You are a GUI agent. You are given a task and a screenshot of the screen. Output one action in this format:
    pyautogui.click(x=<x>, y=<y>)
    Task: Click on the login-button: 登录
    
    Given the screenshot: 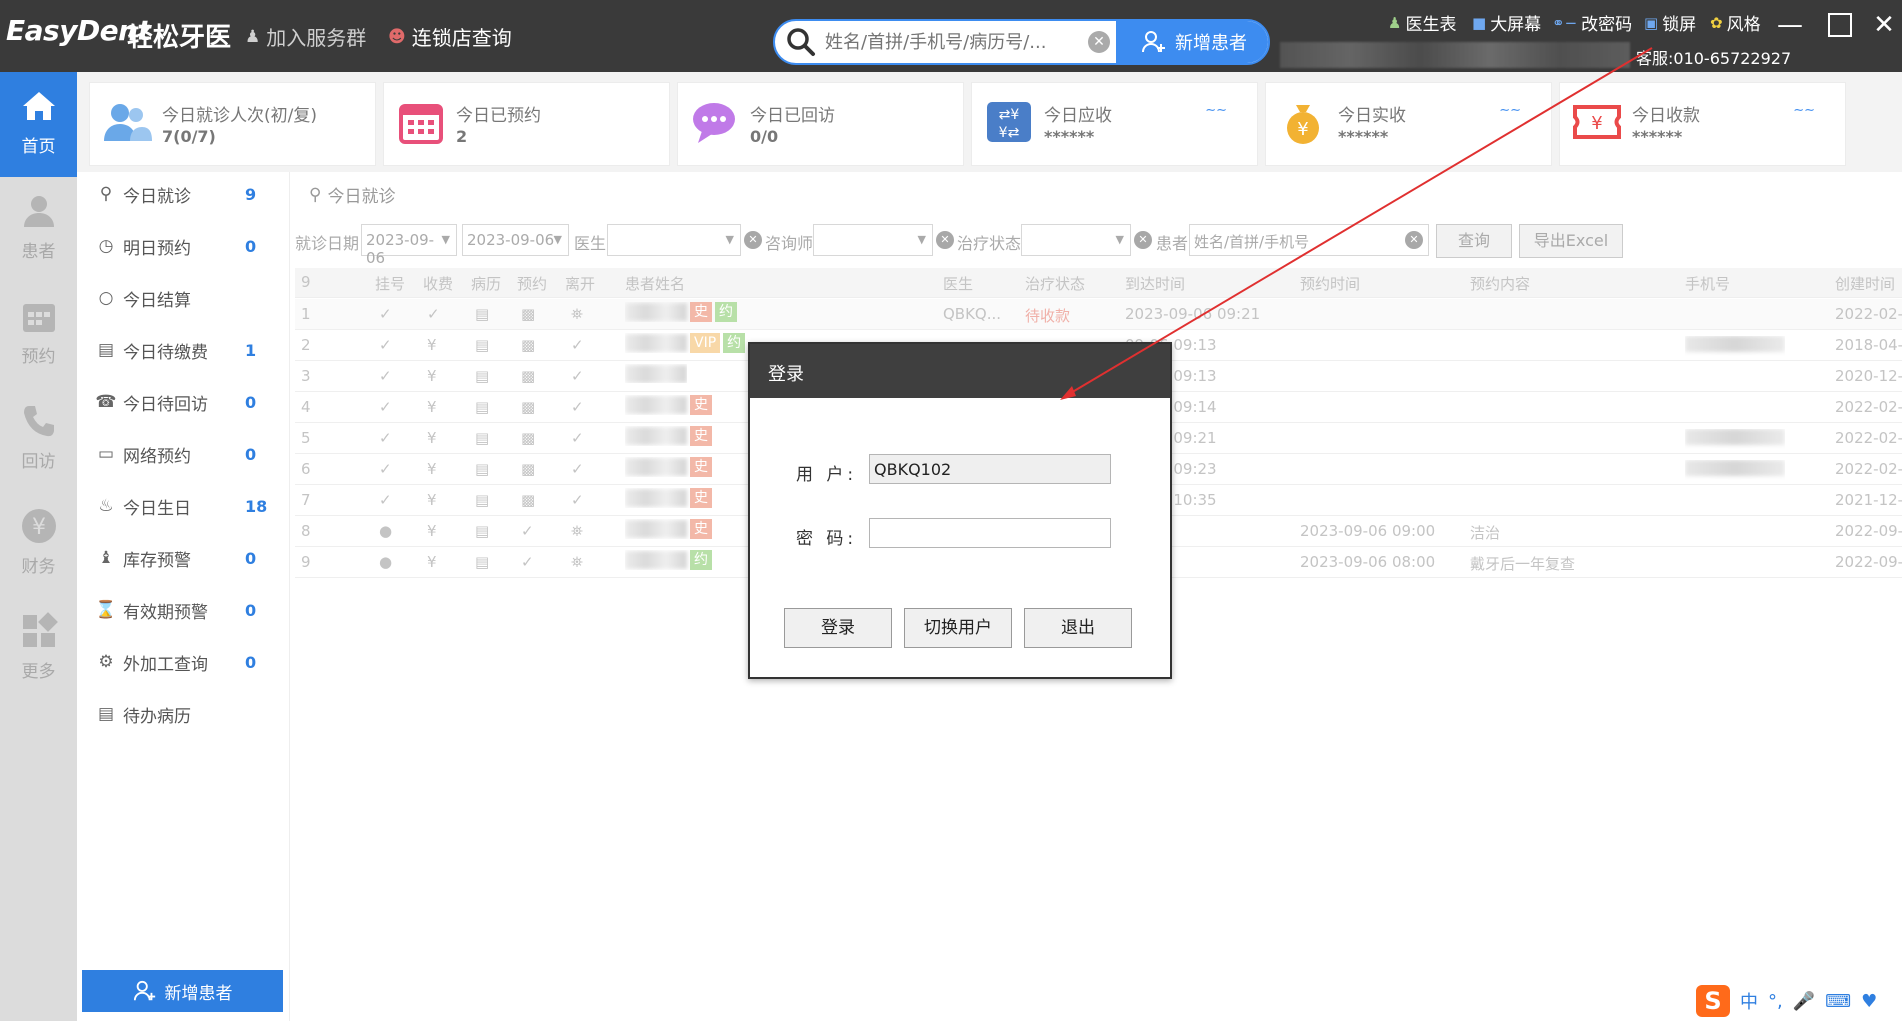 What is the action you would take?
    pyautogui.click(x=838, y=628)
    